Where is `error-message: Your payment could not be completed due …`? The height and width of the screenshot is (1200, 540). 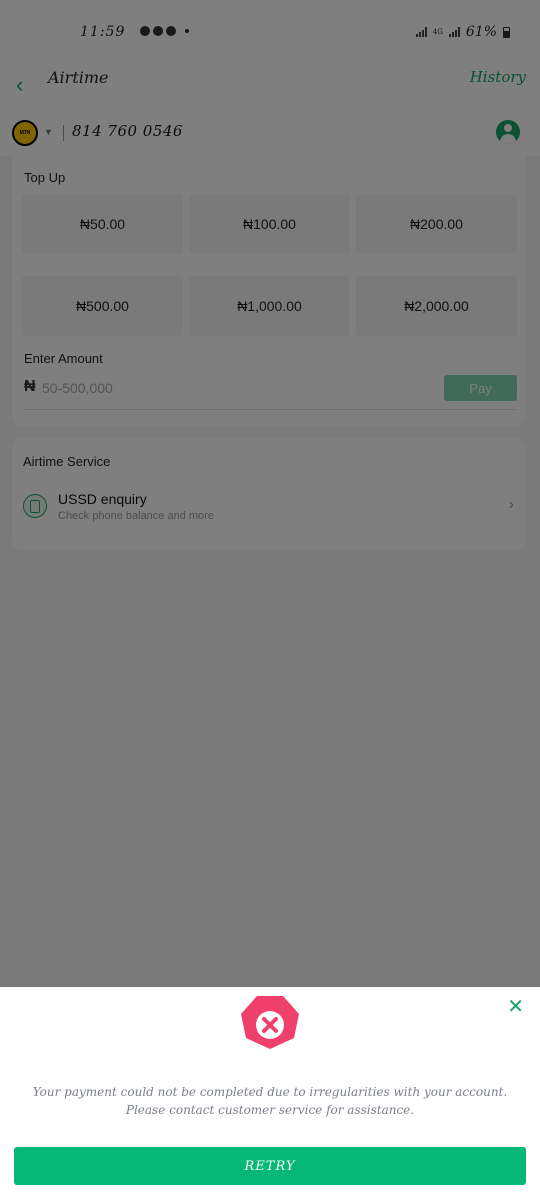 error-message: Your payment could not be completed due … is located at coordinates (270, 1101).